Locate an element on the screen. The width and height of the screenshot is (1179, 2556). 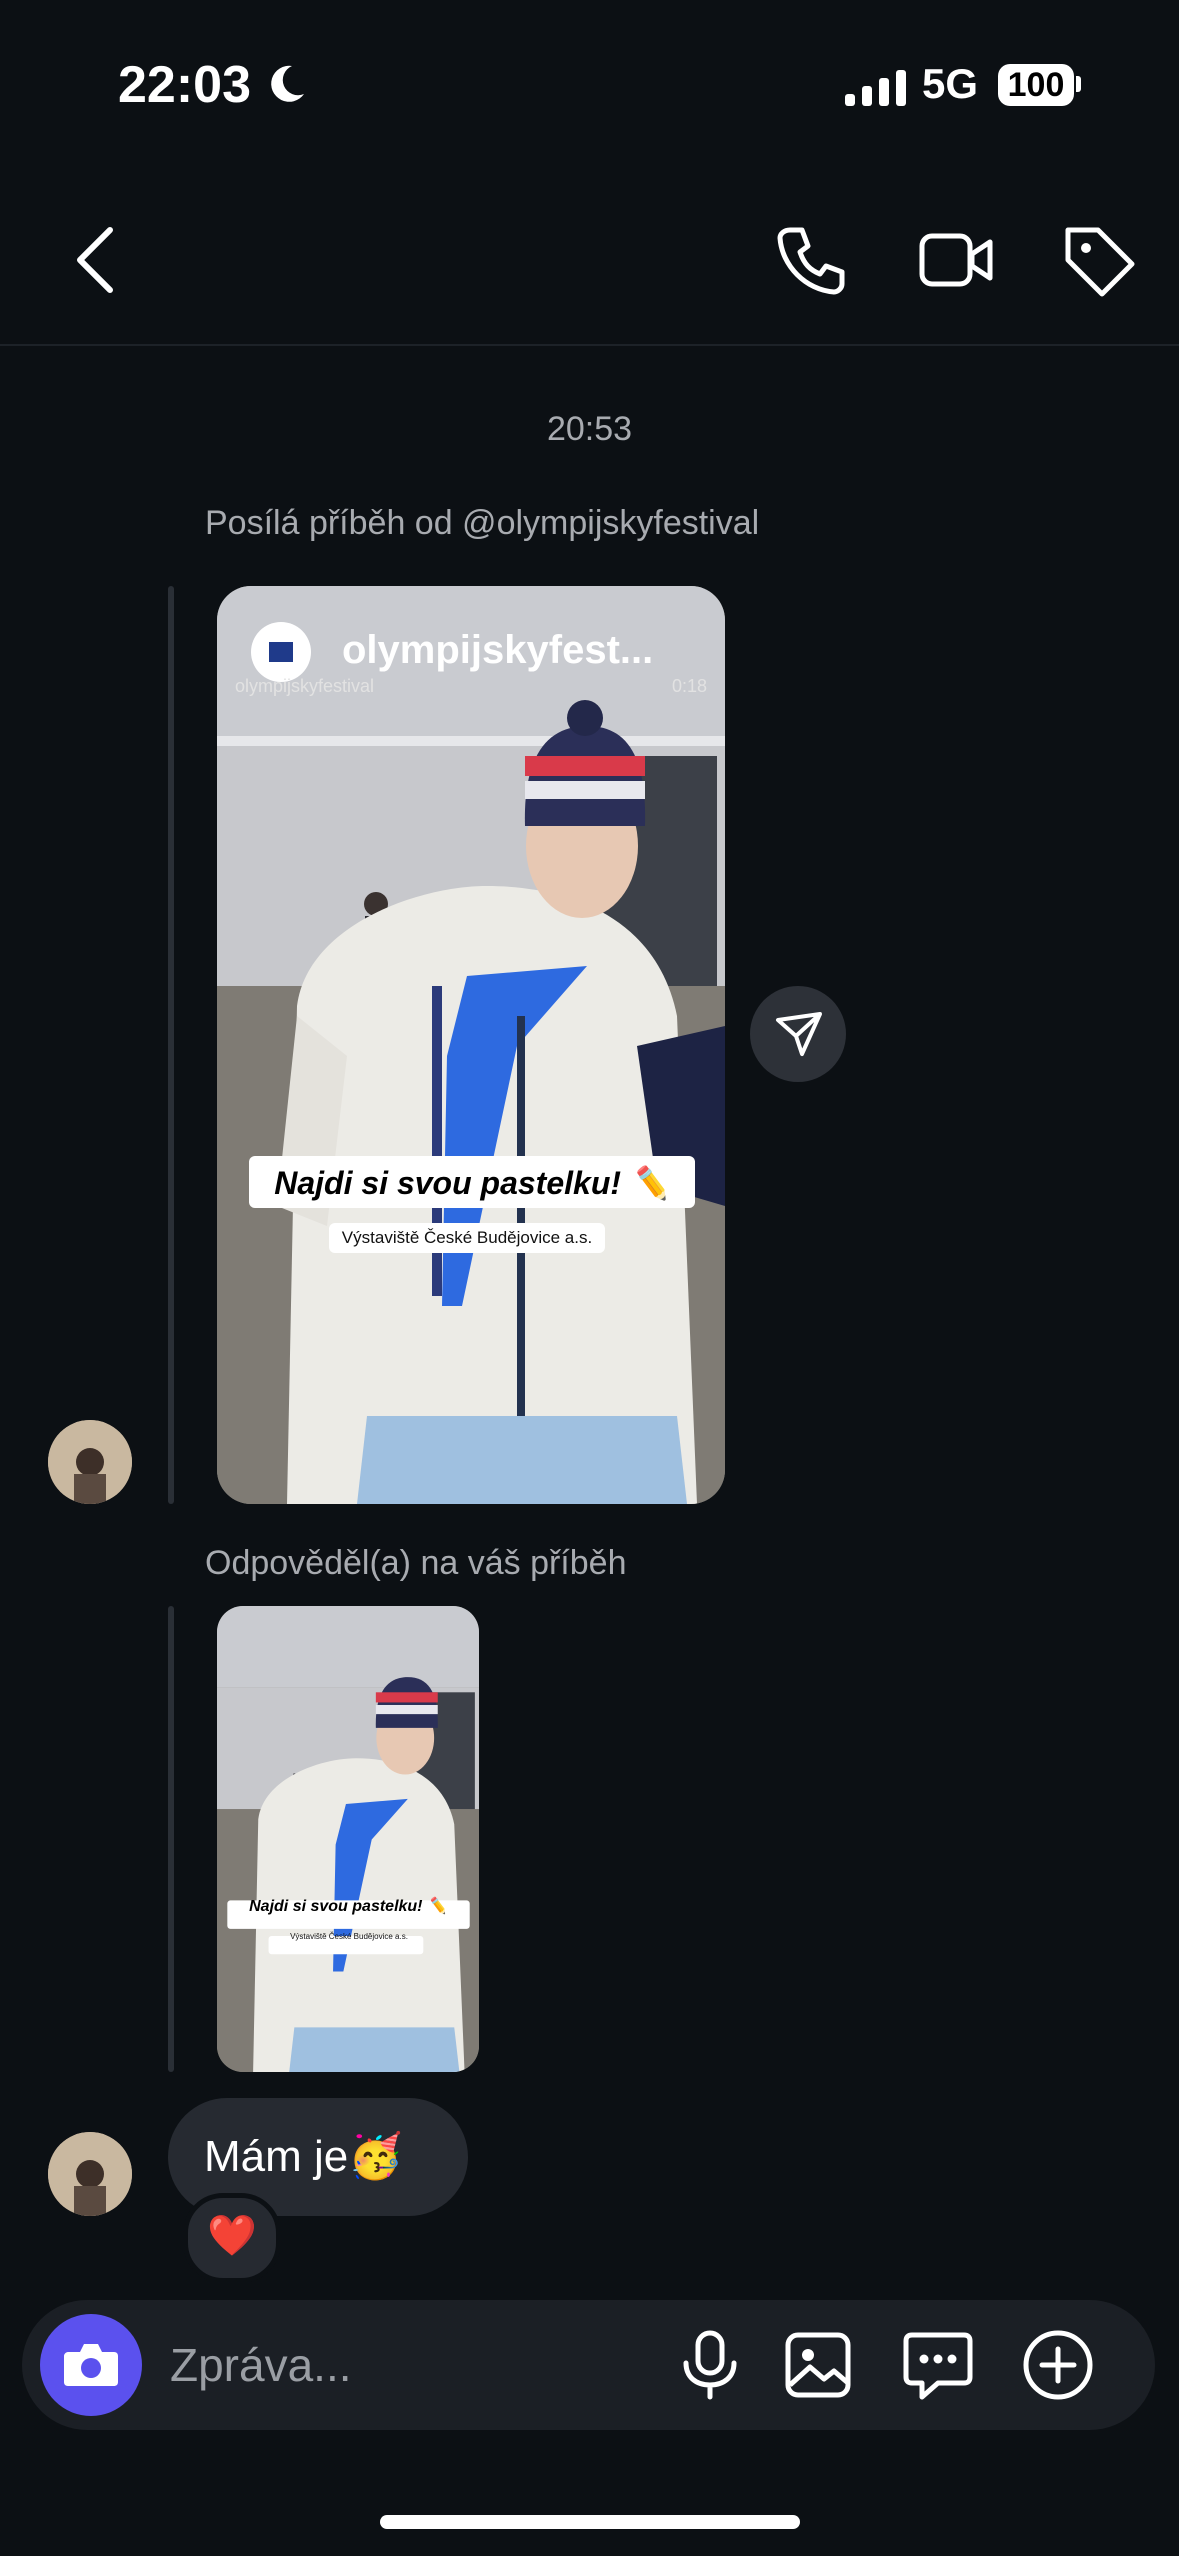
heart-icon: ❤️ is located at coordinates (232, 2236).